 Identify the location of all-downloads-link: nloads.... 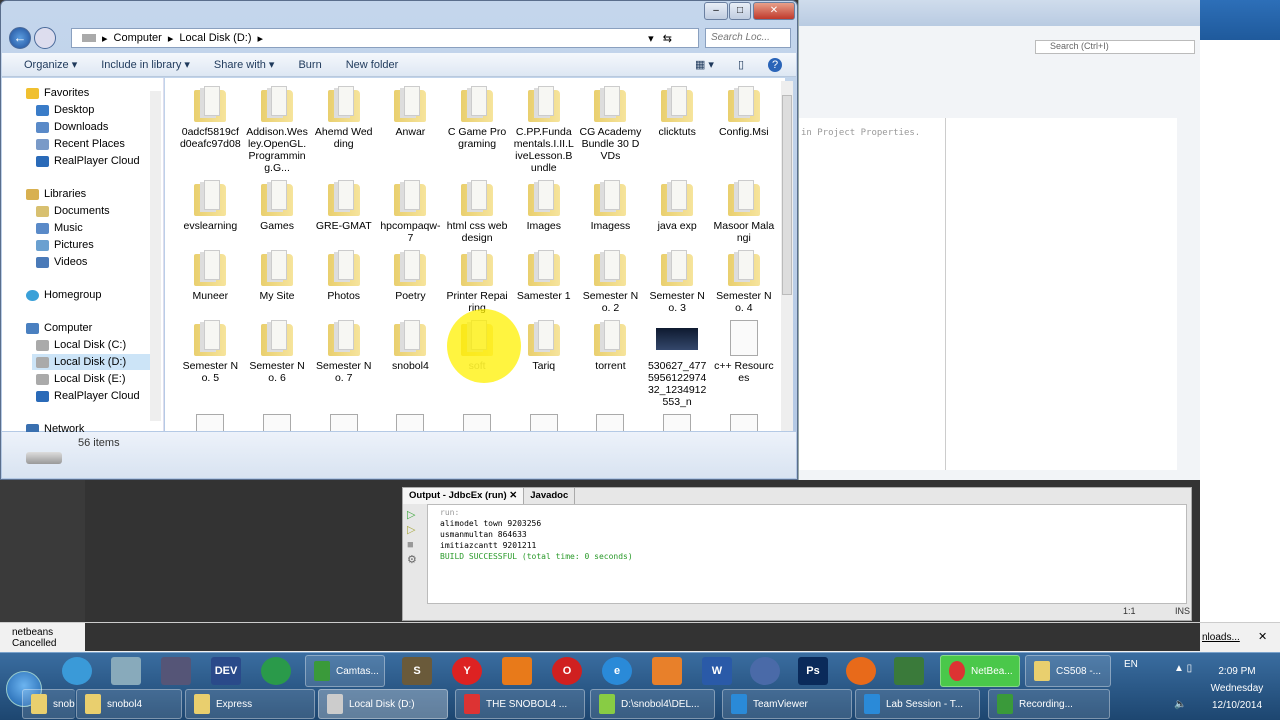
(1221, 637).